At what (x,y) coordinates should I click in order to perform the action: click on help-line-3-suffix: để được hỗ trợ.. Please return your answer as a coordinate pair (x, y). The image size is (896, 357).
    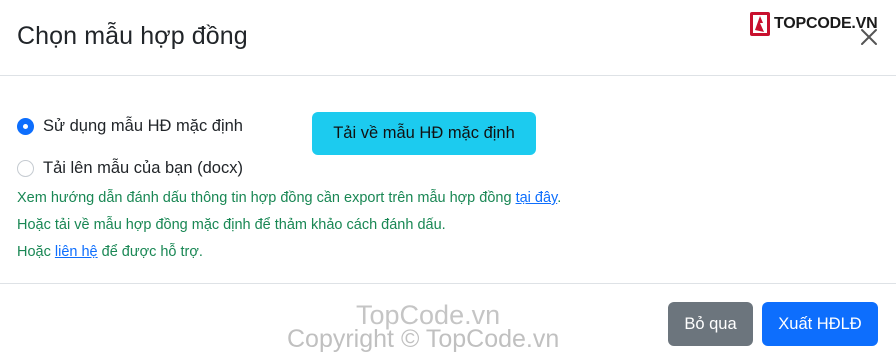
    Looking at the image, I should click on (150, 252).